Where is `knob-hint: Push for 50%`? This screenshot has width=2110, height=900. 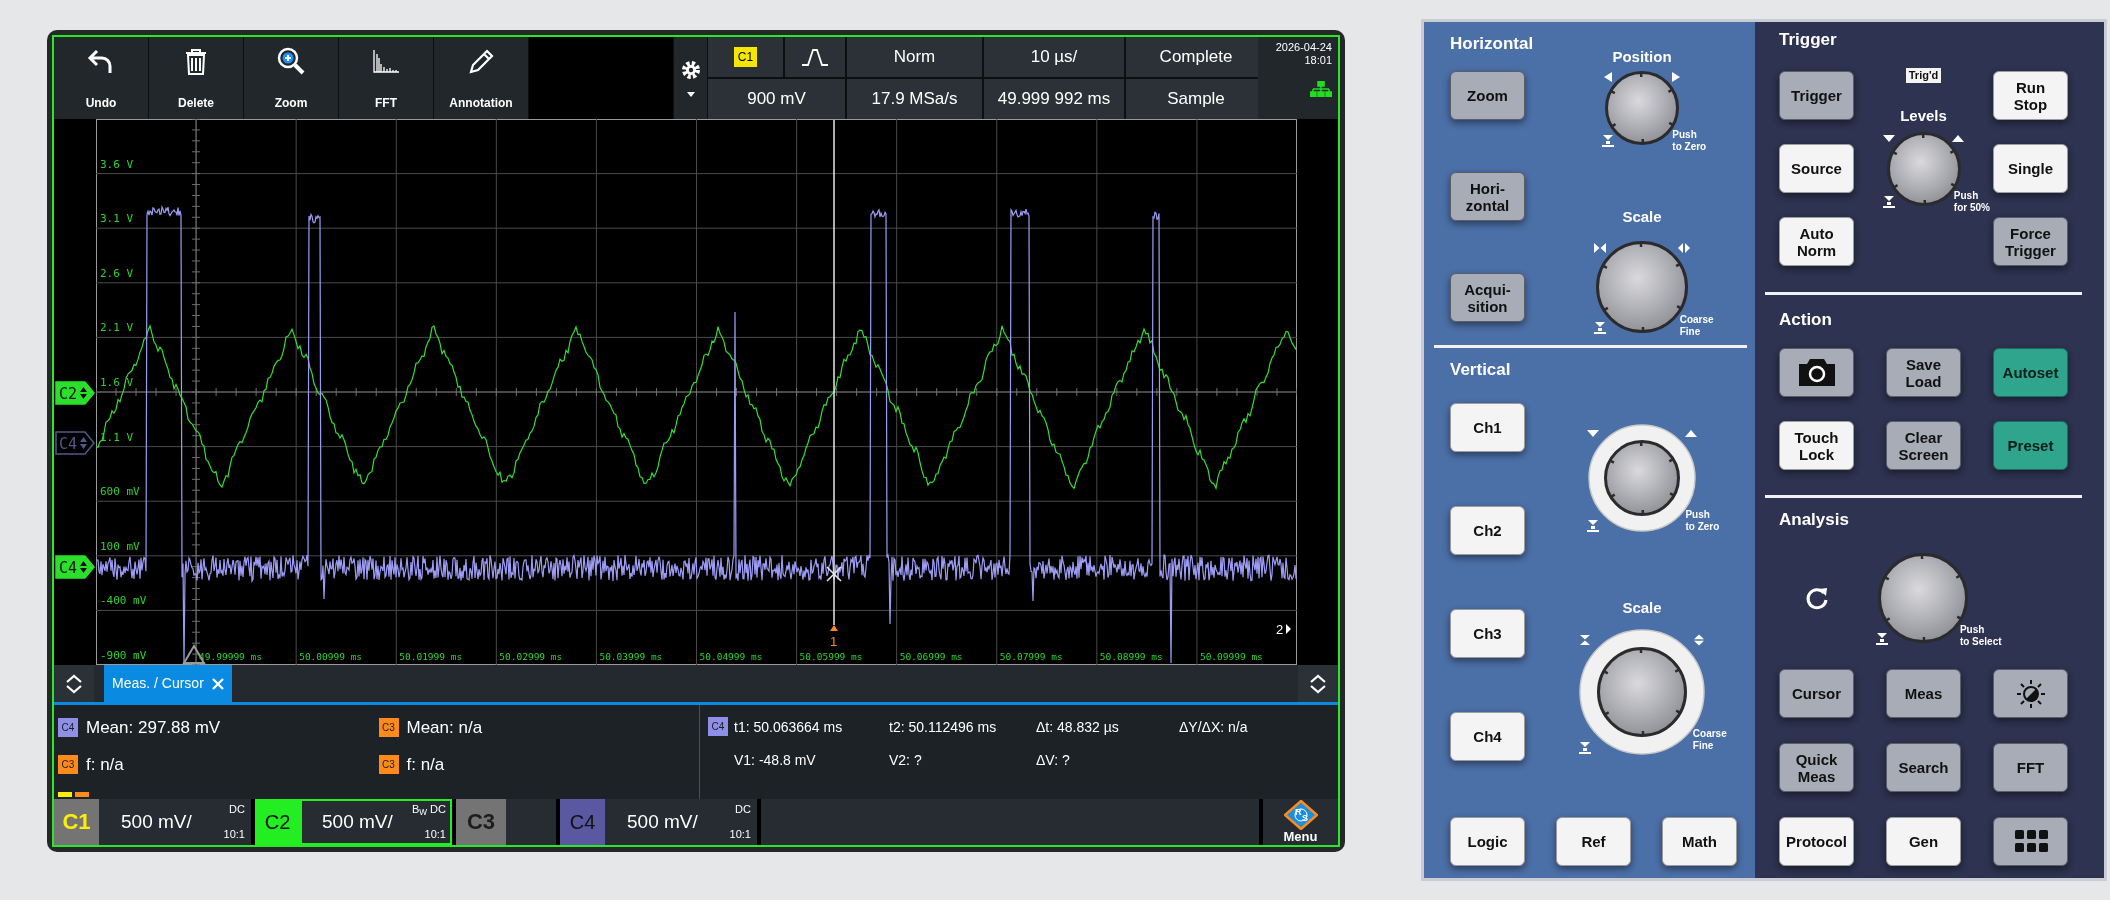
knob-hint: Push for 50% is located at coordinates (1971, 202).